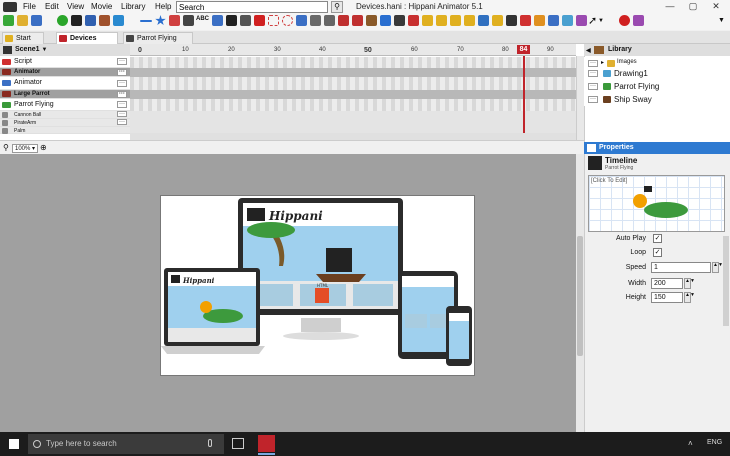  What do you see at coordinates (217, 20) in the screenshot?
I see `list-tool-icon` at bounding box center [217, 20].